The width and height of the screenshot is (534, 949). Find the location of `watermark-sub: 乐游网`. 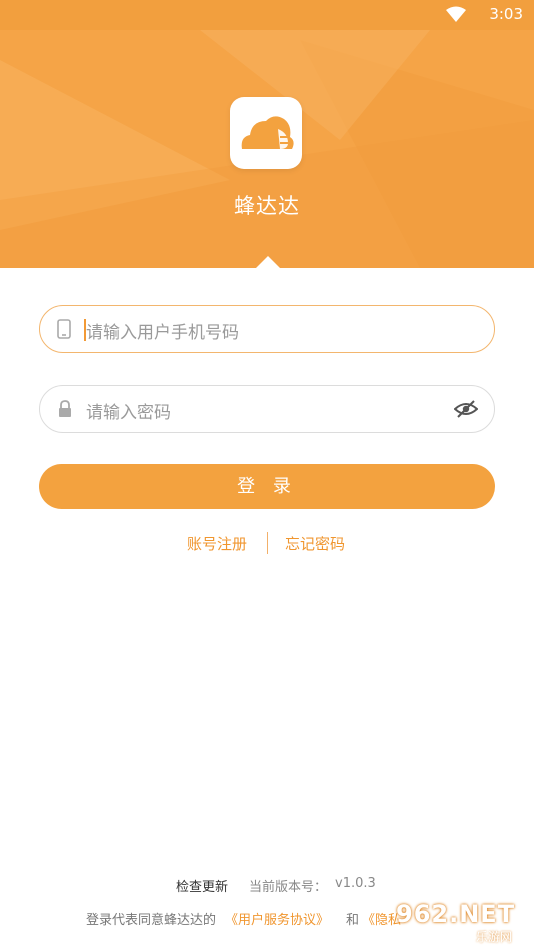

watermark-sub: 乐游网 is located at coordinates (494, 937).